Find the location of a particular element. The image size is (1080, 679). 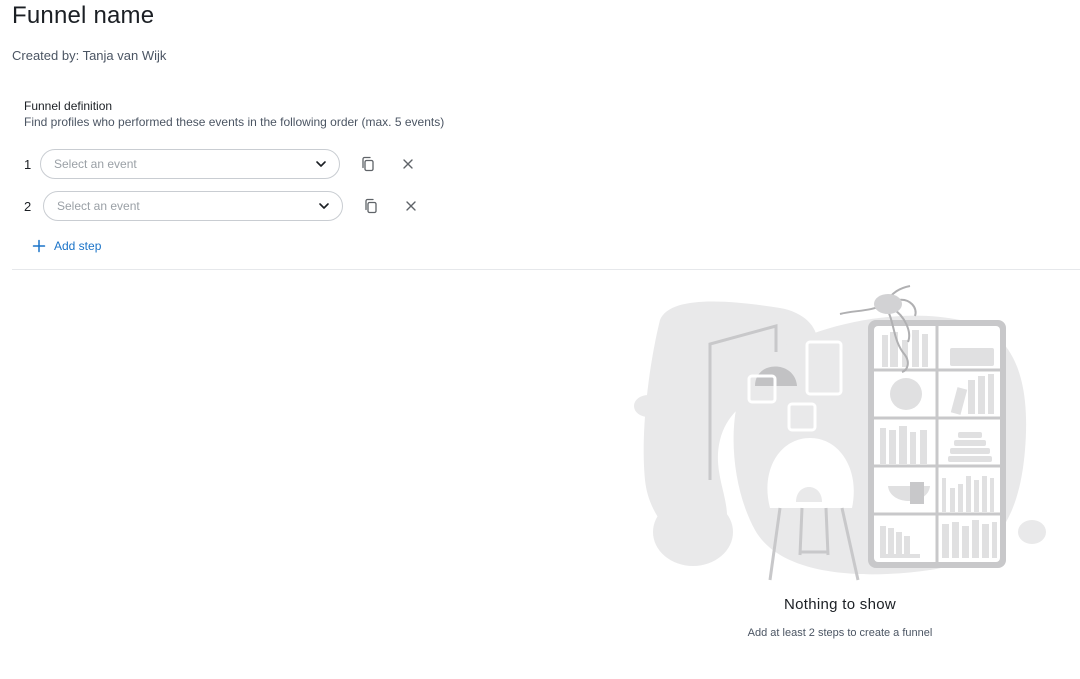

add-step-label: Add step is located at coordinates (78, 246).